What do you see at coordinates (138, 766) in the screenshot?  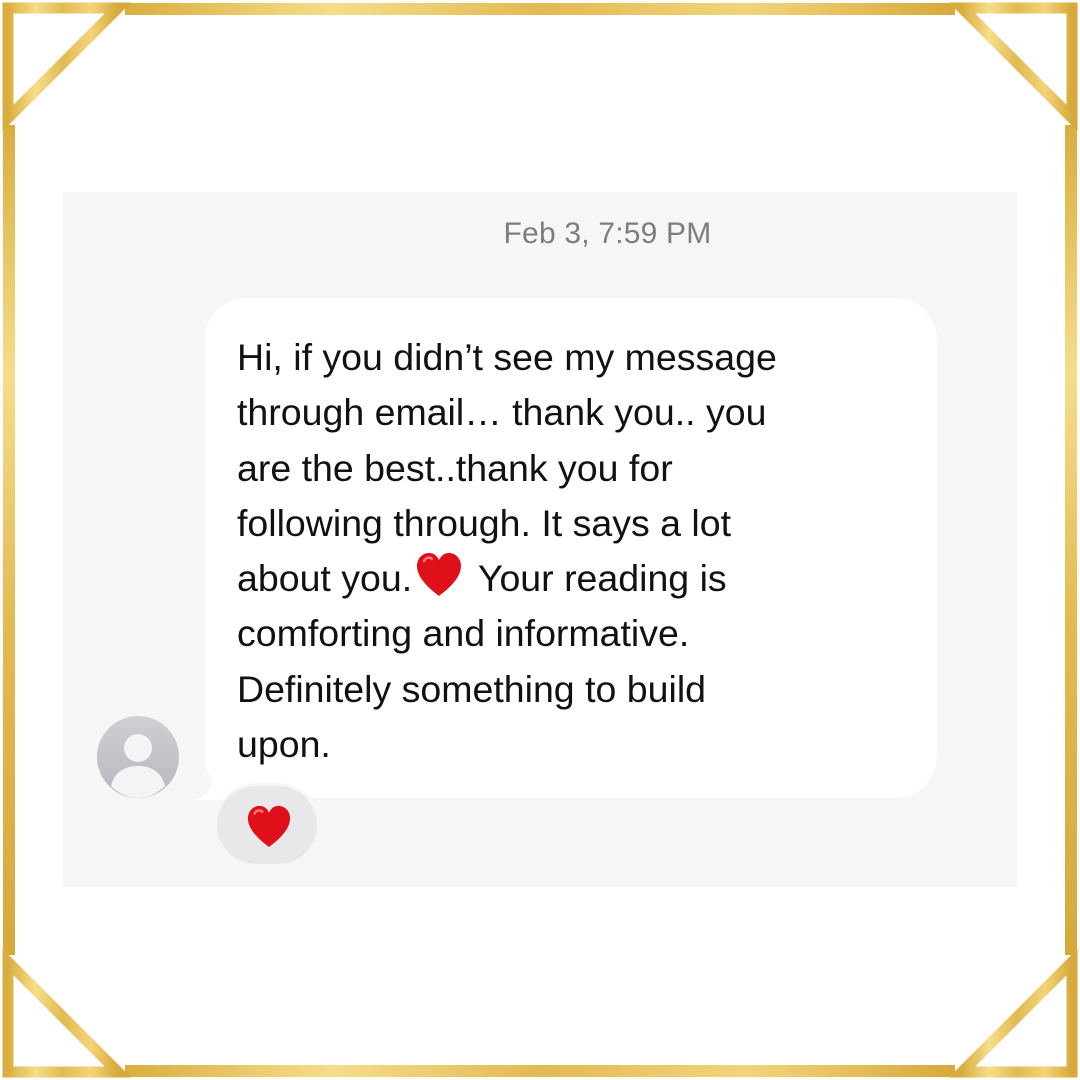 I see `person-icon` at bounding box center [138, 766].